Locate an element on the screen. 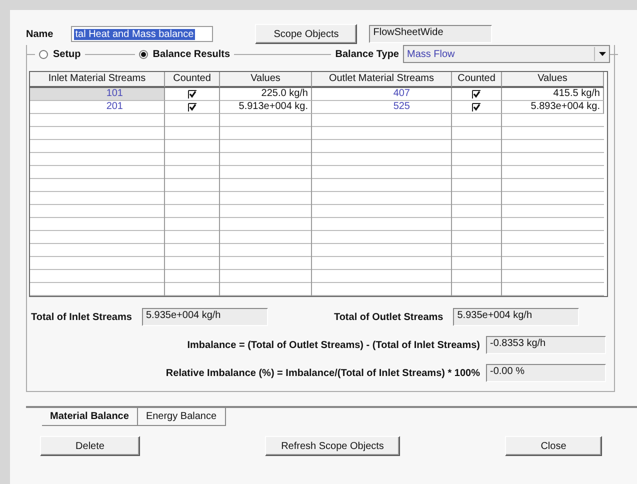 Image resolution: width=637 pixels, height=484 pixels. table-cell: 407 is located at coordinates (382, 94).